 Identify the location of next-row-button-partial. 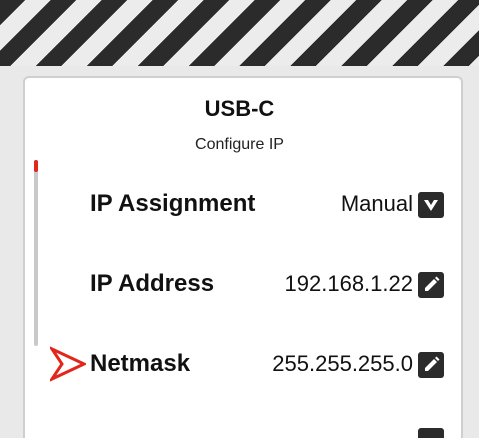
(431, 433).